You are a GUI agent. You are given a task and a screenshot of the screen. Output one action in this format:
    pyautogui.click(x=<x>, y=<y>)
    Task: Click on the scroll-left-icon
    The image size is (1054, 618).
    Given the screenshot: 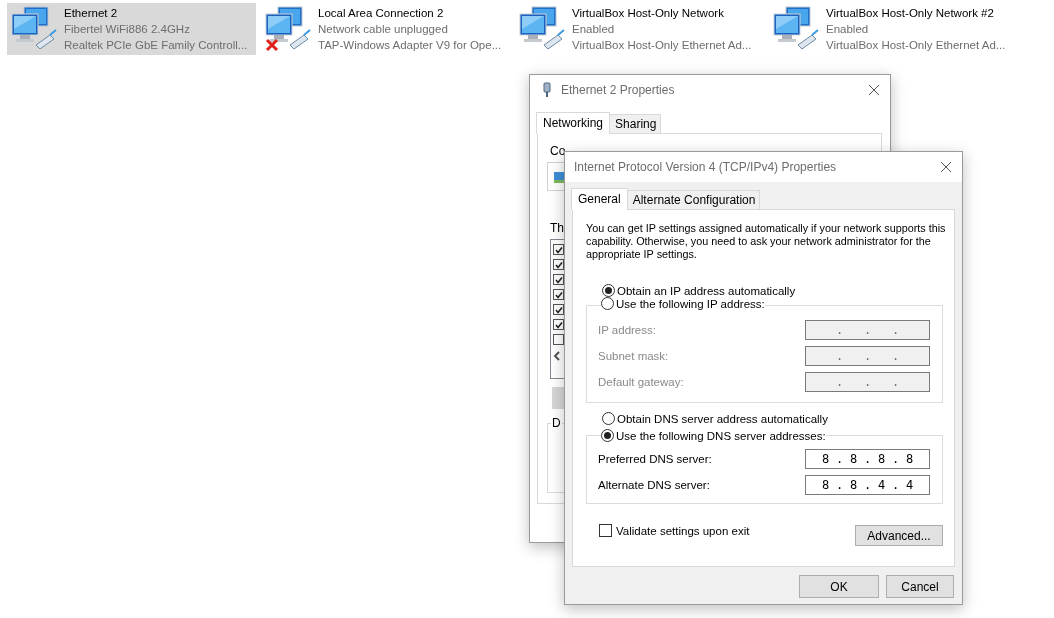 What is the action you would take?
    pyautogui.click(x=557, y=356)
    